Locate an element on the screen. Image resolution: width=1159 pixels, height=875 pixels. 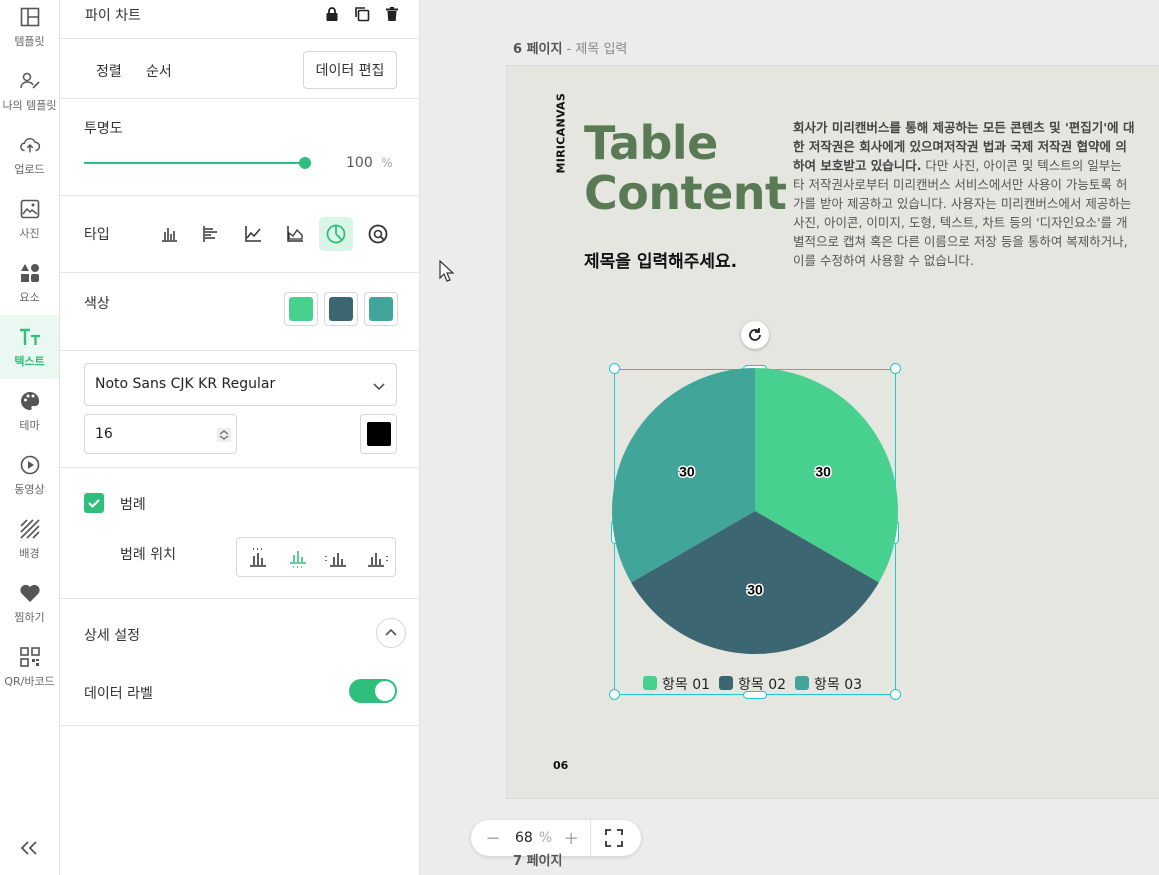
type-label: 타입 is located at coordinates (97, 235).